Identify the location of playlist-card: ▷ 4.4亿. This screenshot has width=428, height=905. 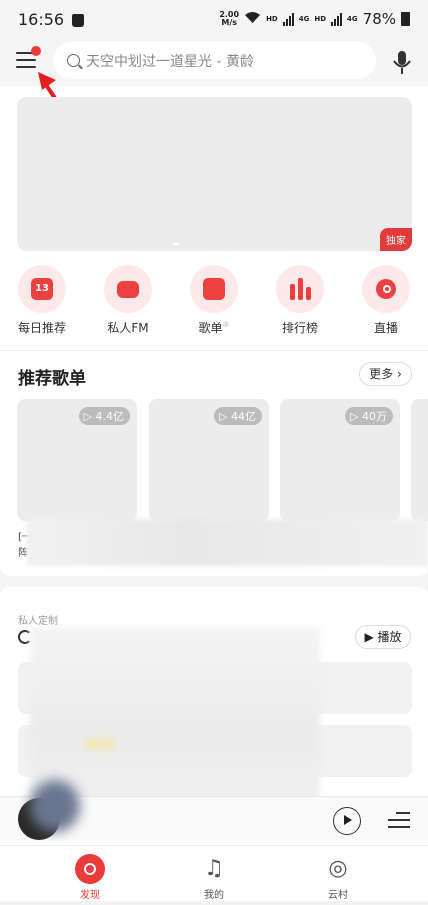
(77, 460).